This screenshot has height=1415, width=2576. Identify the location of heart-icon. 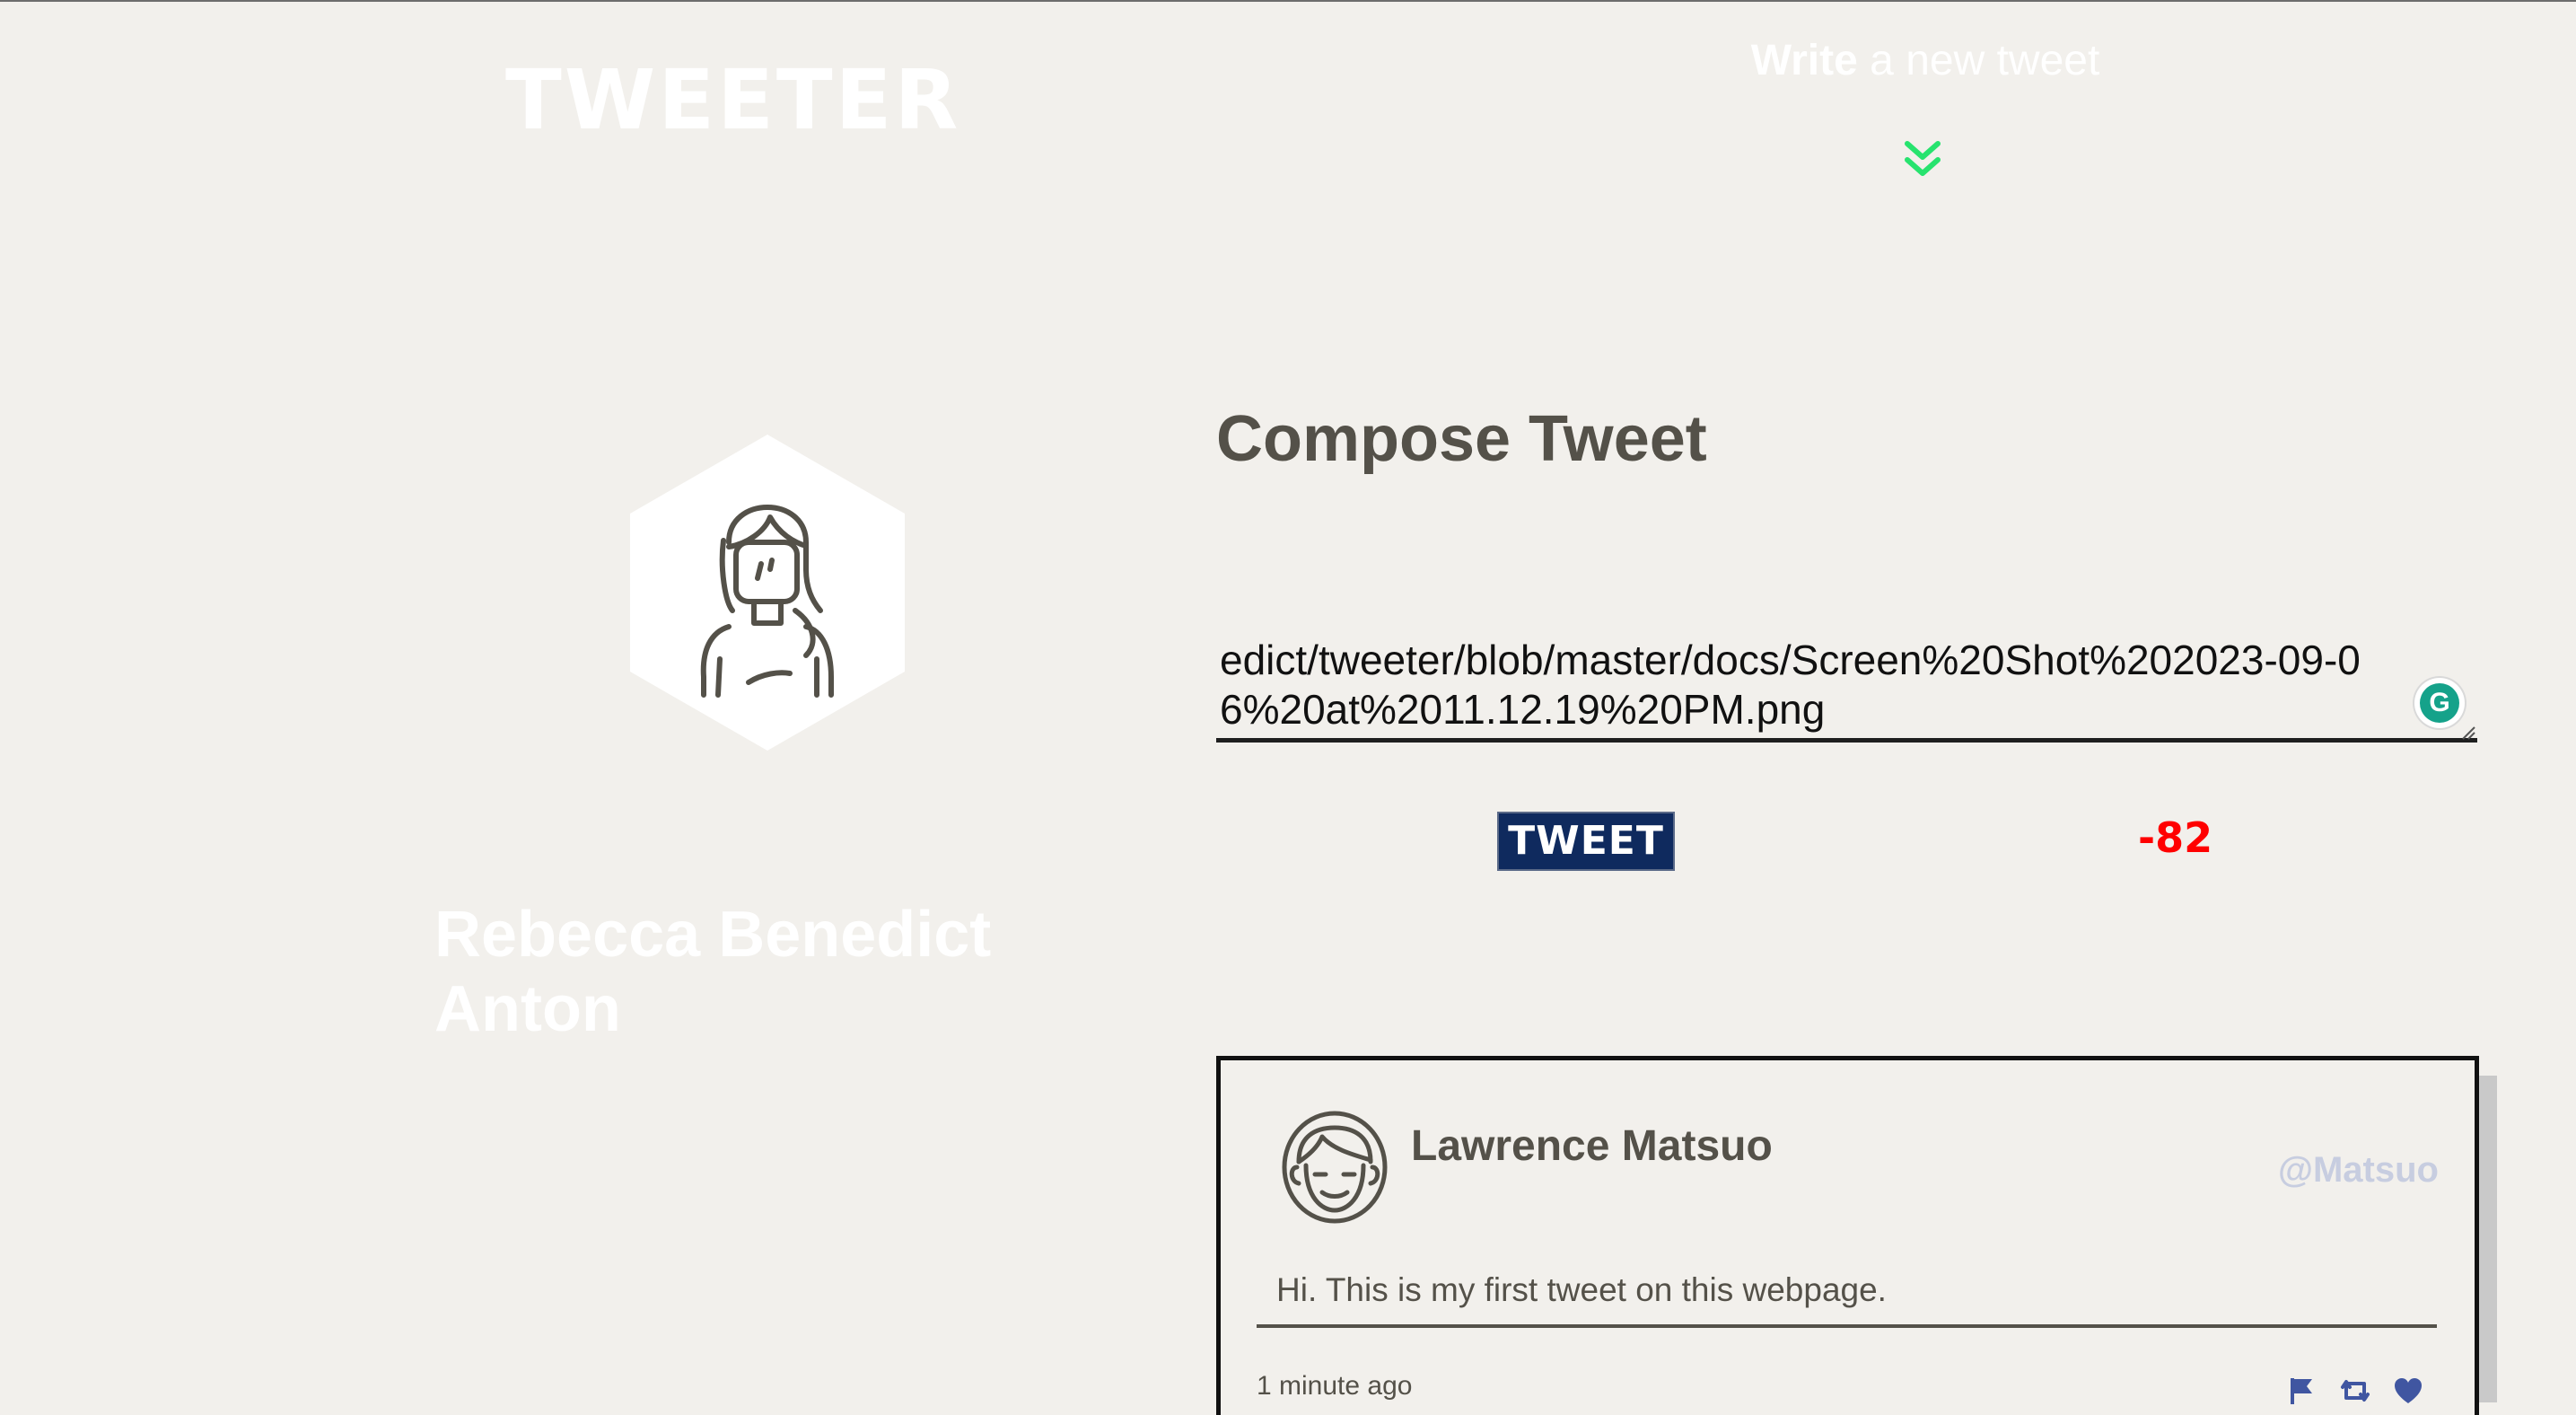
(2408, 1393).